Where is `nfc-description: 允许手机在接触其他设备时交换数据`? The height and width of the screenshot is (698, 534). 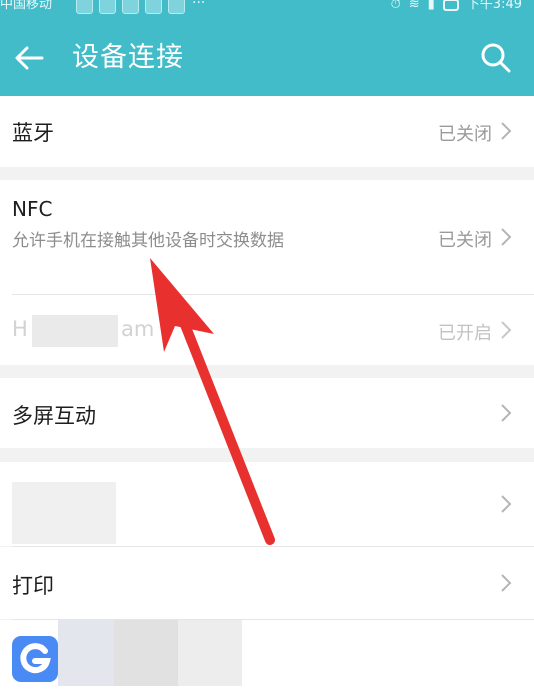
nfc-description: 允许手机在接触其他设备时交换数据 is located at coordinates (148, 241).